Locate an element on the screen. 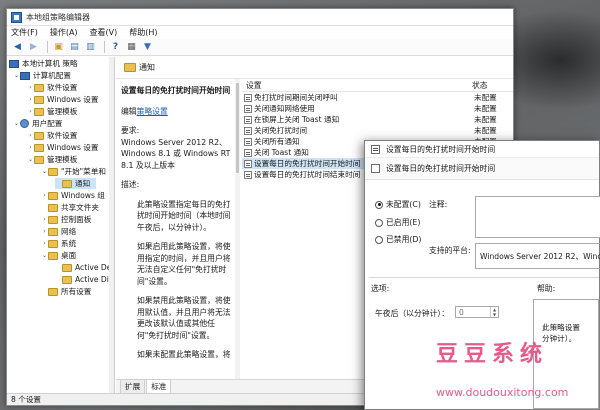 The height and width of the screenshot is (410, 600). forward-arrow-icon: ▶ is located at coordinates (33, 47).